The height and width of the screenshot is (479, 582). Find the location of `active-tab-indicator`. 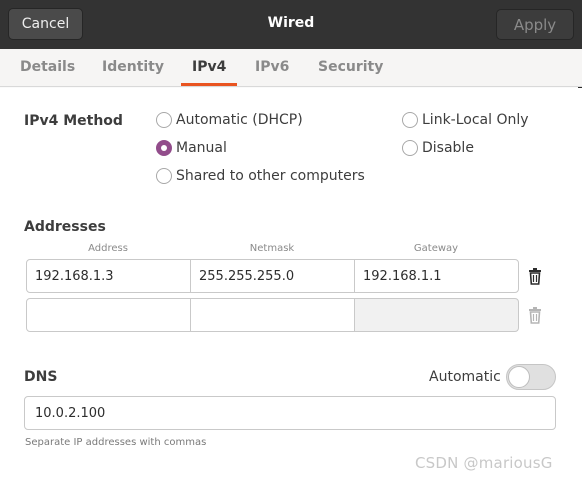

active-tab-indicator is located at coordinates (209, 84).